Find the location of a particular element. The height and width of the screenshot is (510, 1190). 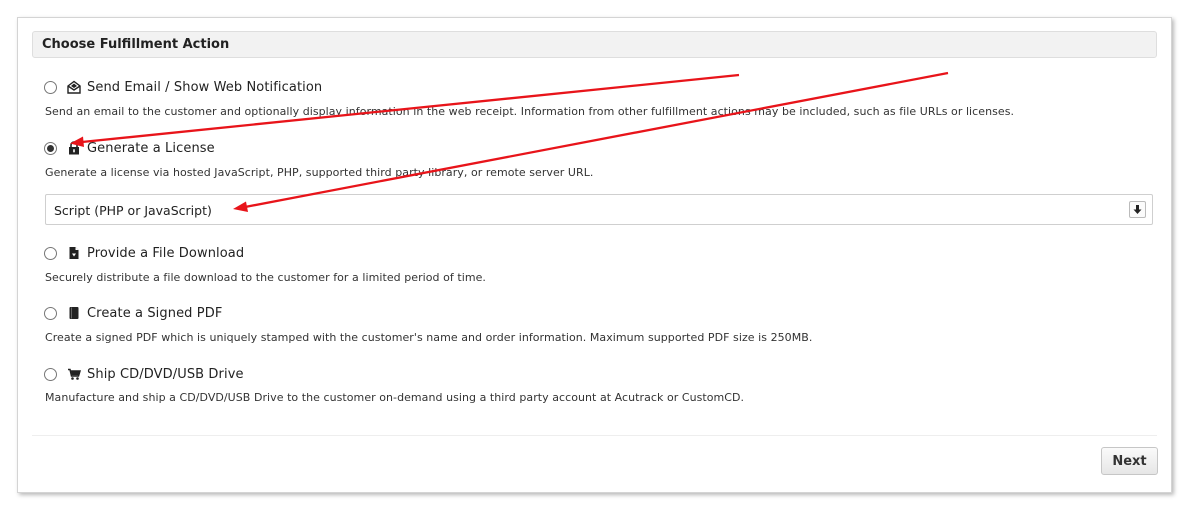

cart-icon is located at coordinates (74, 374).